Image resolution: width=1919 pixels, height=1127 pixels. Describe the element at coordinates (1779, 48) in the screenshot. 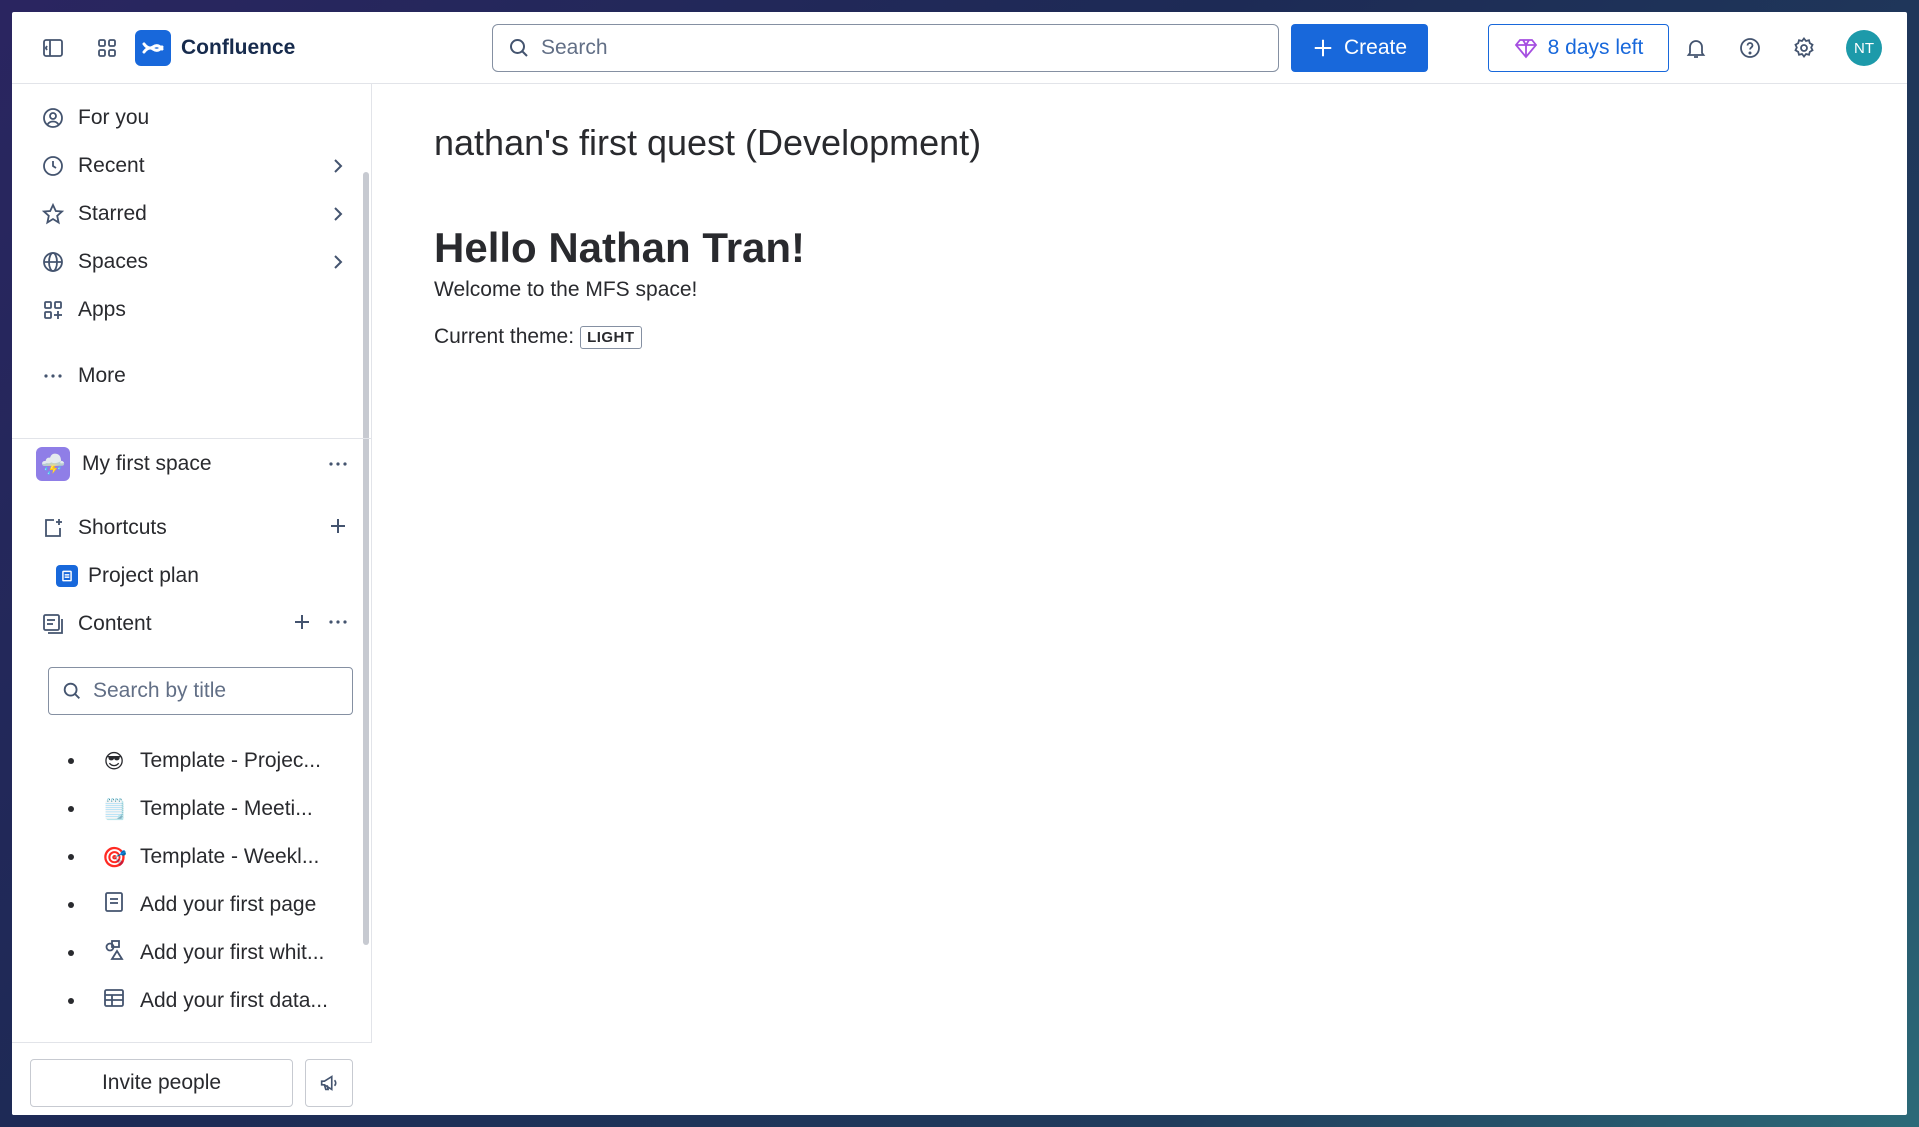

I see `header-actions: NT` at that location.